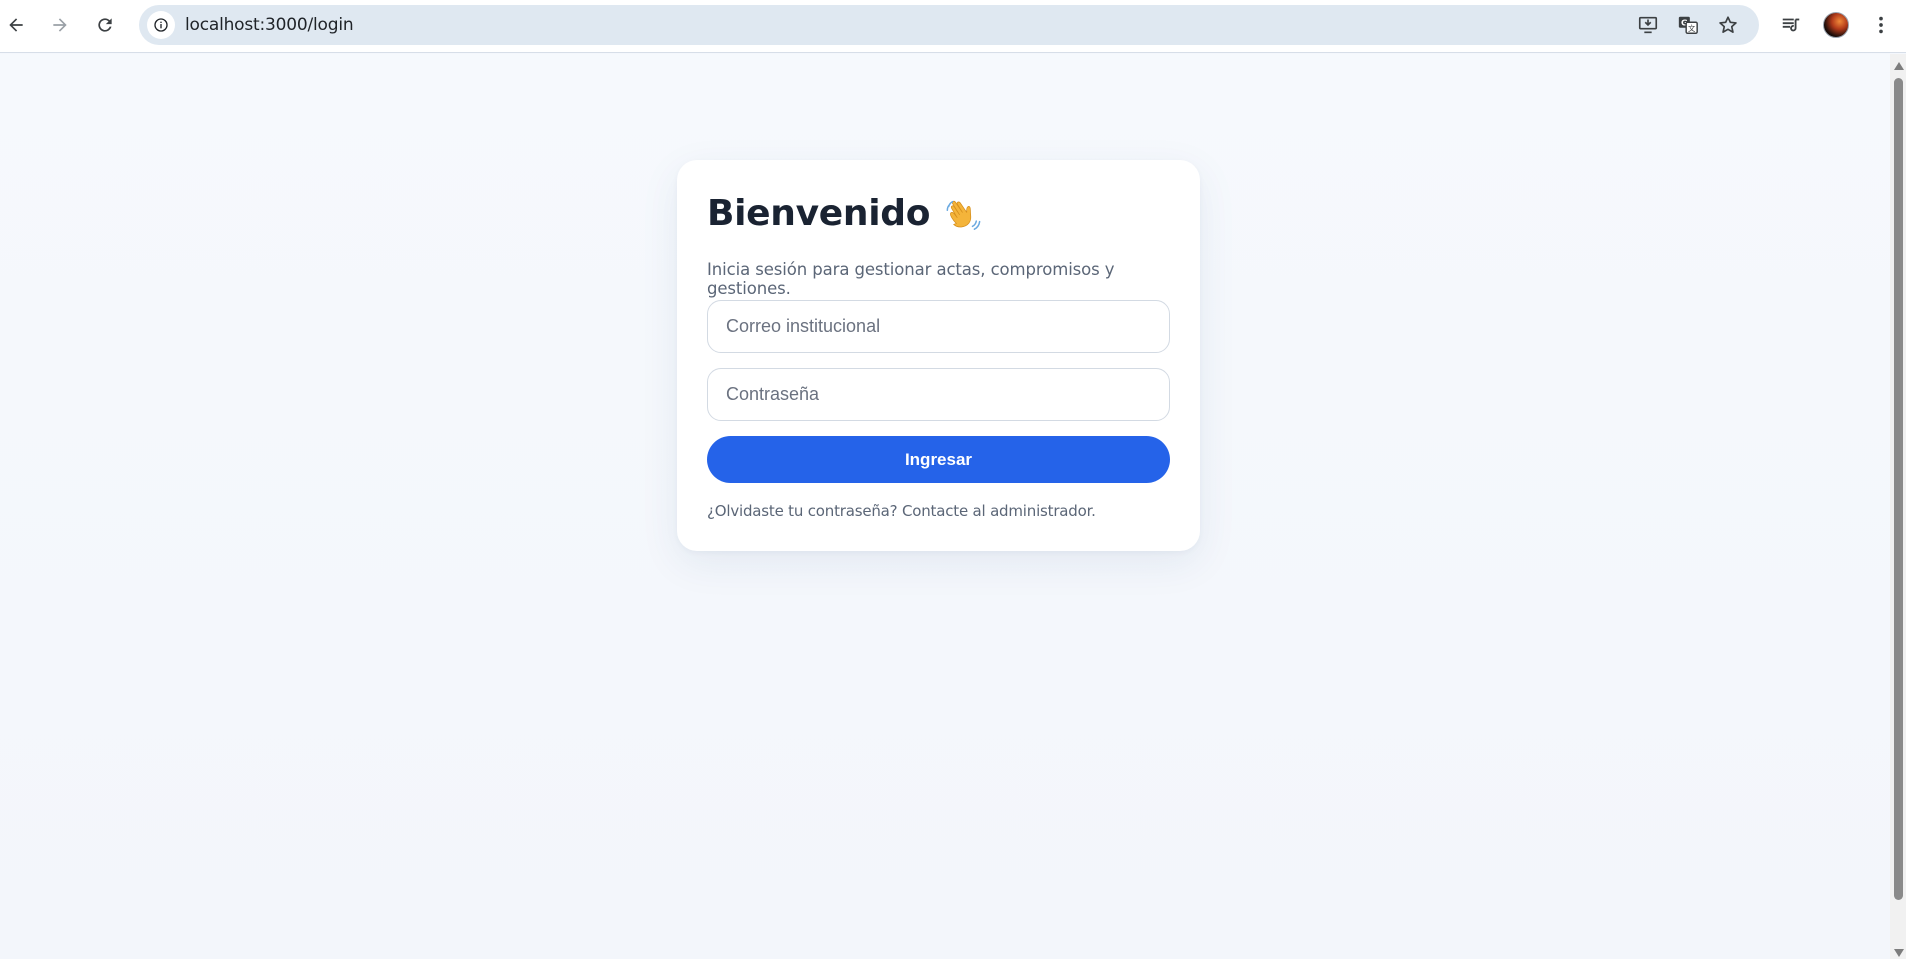 This screenshot has height=959, width=1906. I want to click on scroll-thumb, so click(1898, 489).